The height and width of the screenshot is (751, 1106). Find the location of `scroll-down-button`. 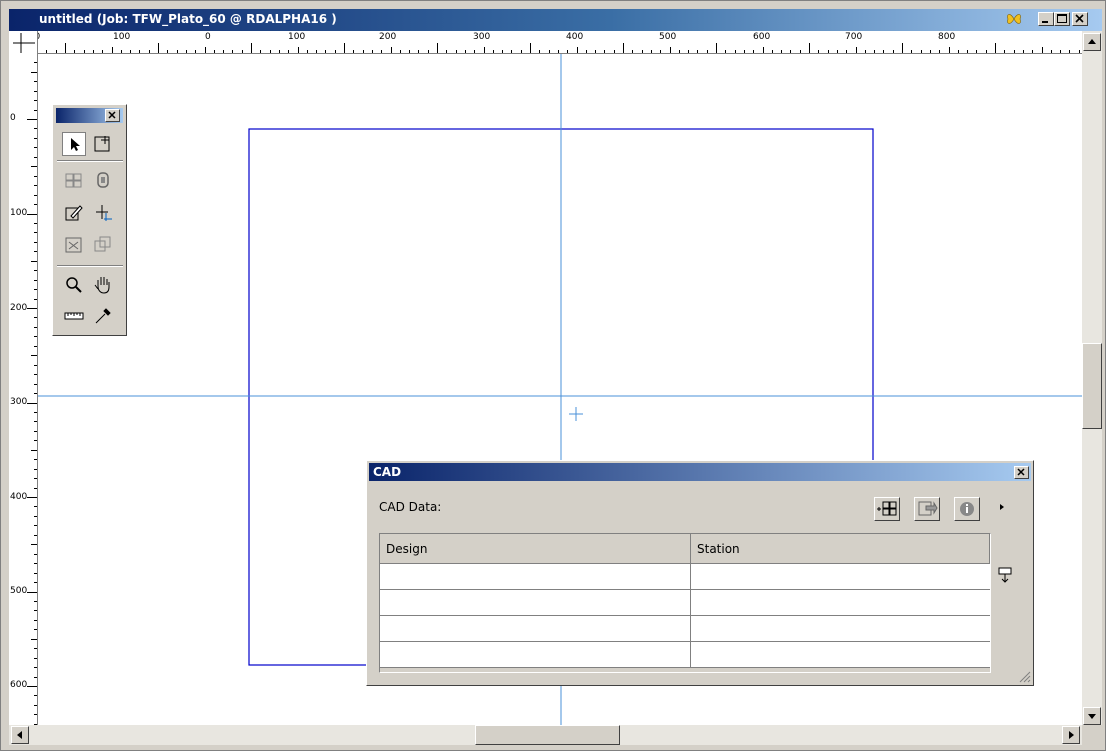

scroll-down-button is located at coordinates (1092, 716).